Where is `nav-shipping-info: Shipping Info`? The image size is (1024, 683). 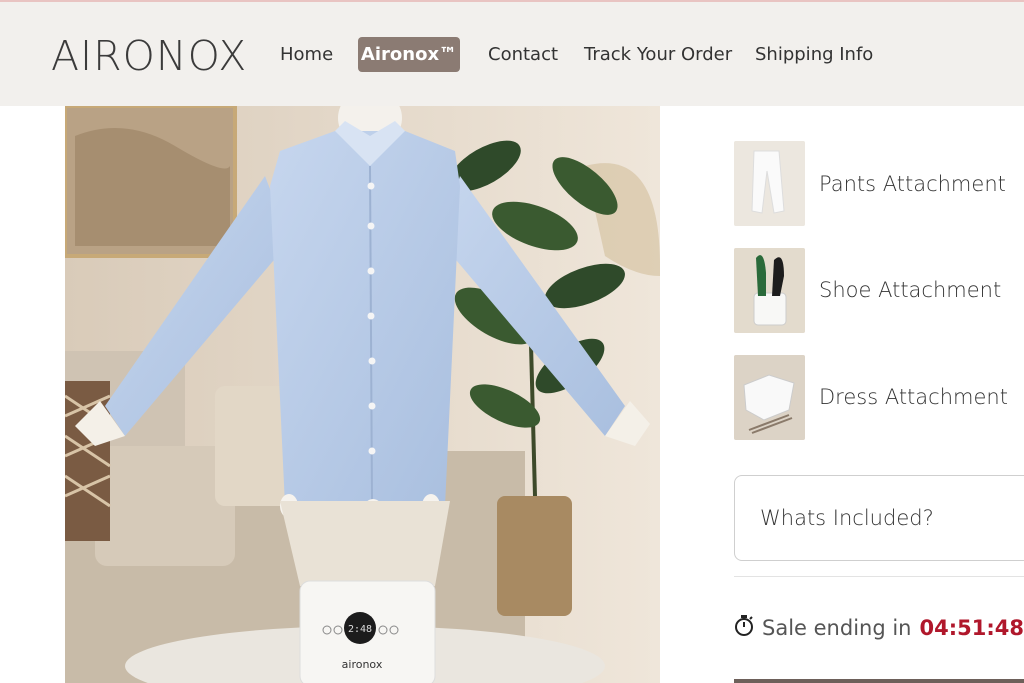 nav-shipping-info: Shipping Info is located at coordinates (814, 54).